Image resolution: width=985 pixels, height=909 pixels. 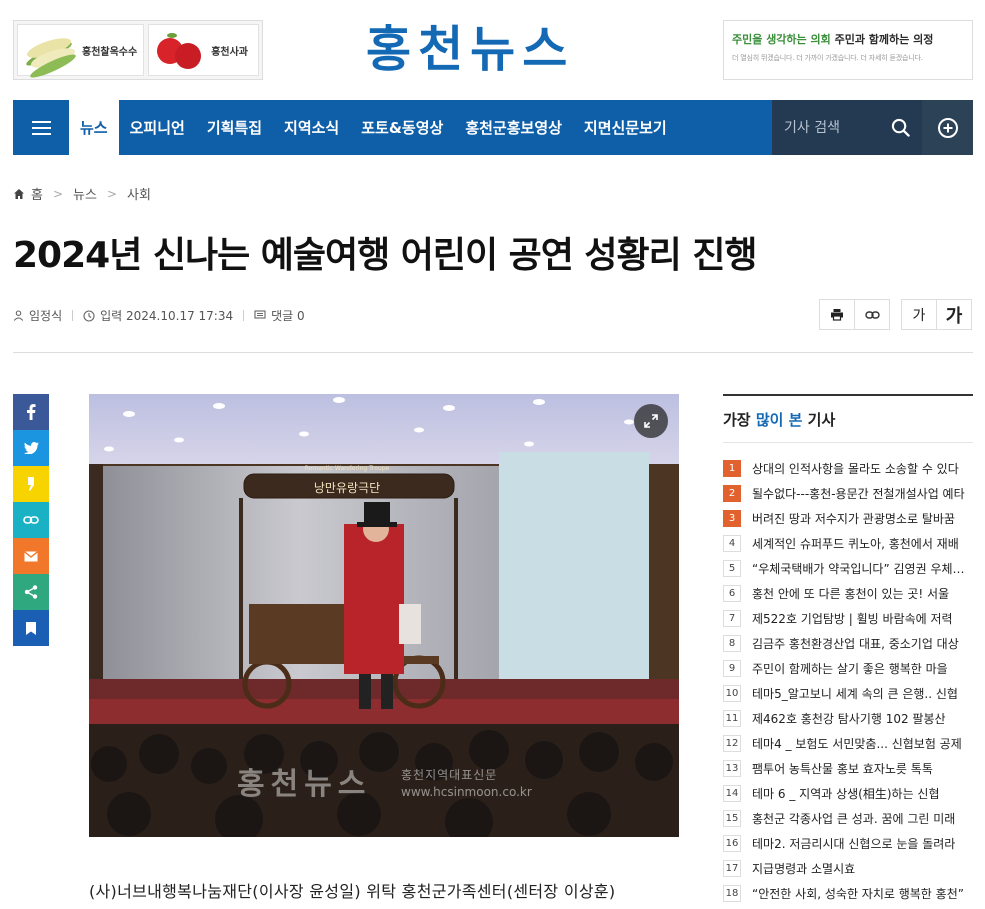 I want to click on photo-watermark-sub: 홍천지역대표신문, so click(x=449, y=775).